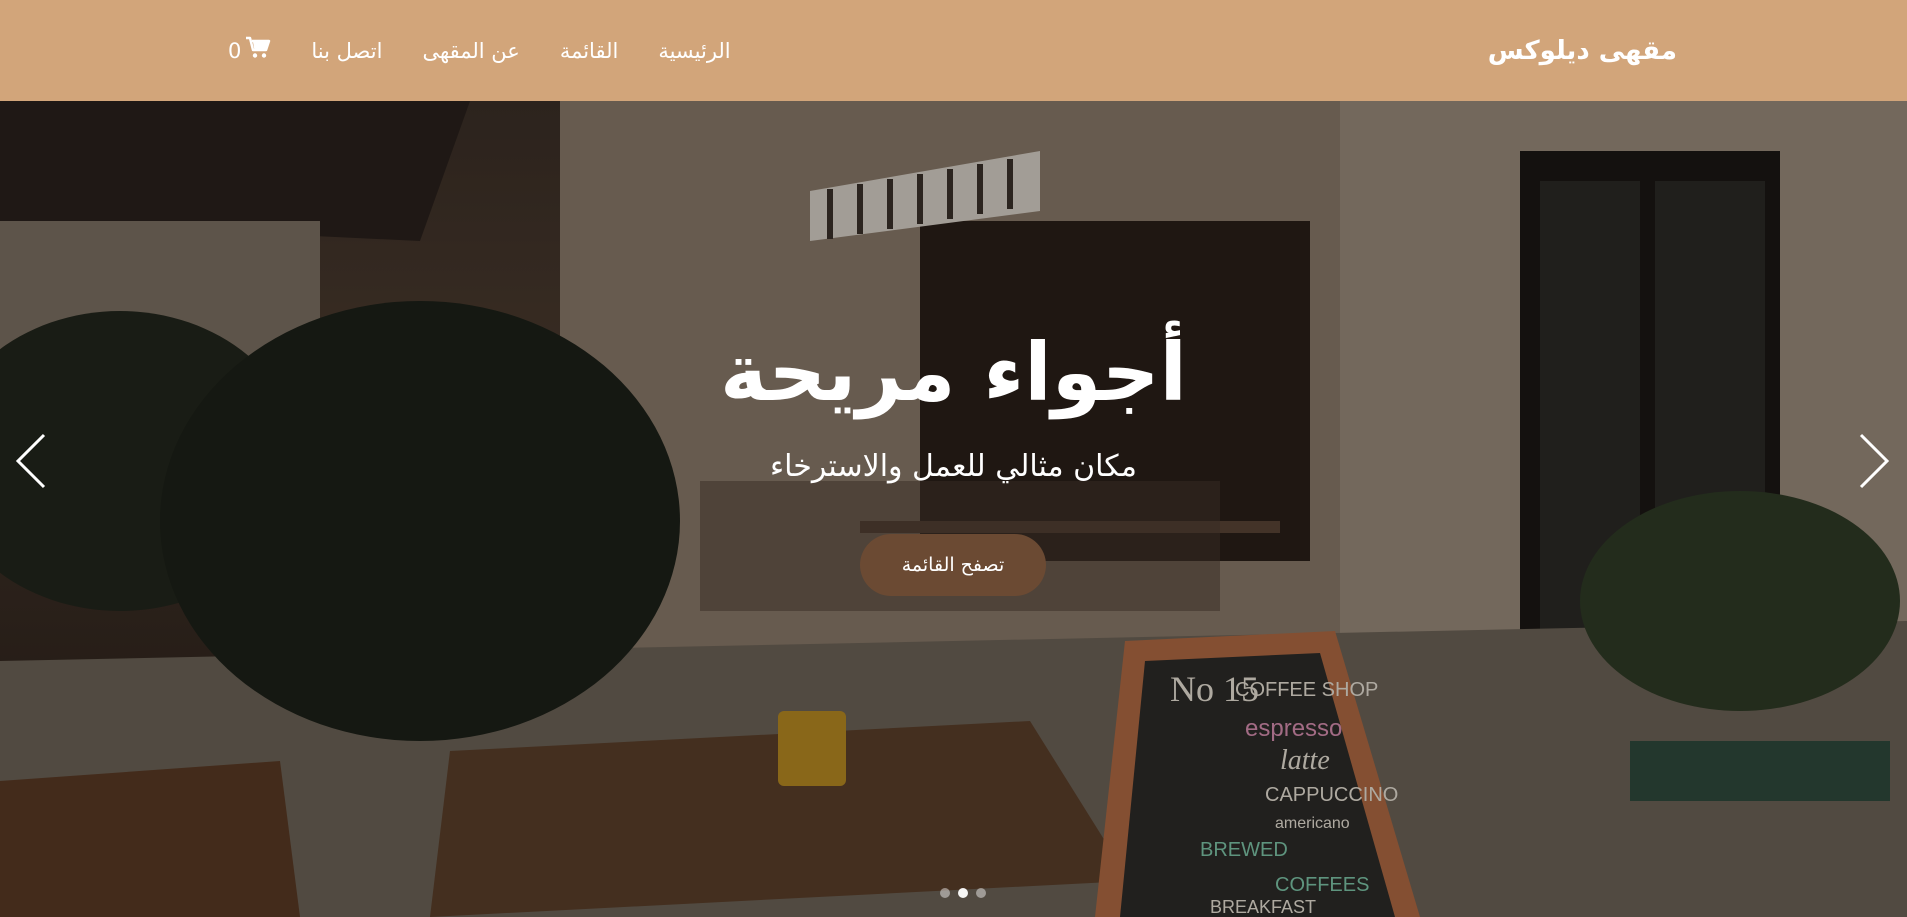 This screenshot has width=1907, height=917. What do you see at coordinates (470, 51) in the screenshot?
I see `nav-item-about: عن المقهى` at bounding box center [470, 51].